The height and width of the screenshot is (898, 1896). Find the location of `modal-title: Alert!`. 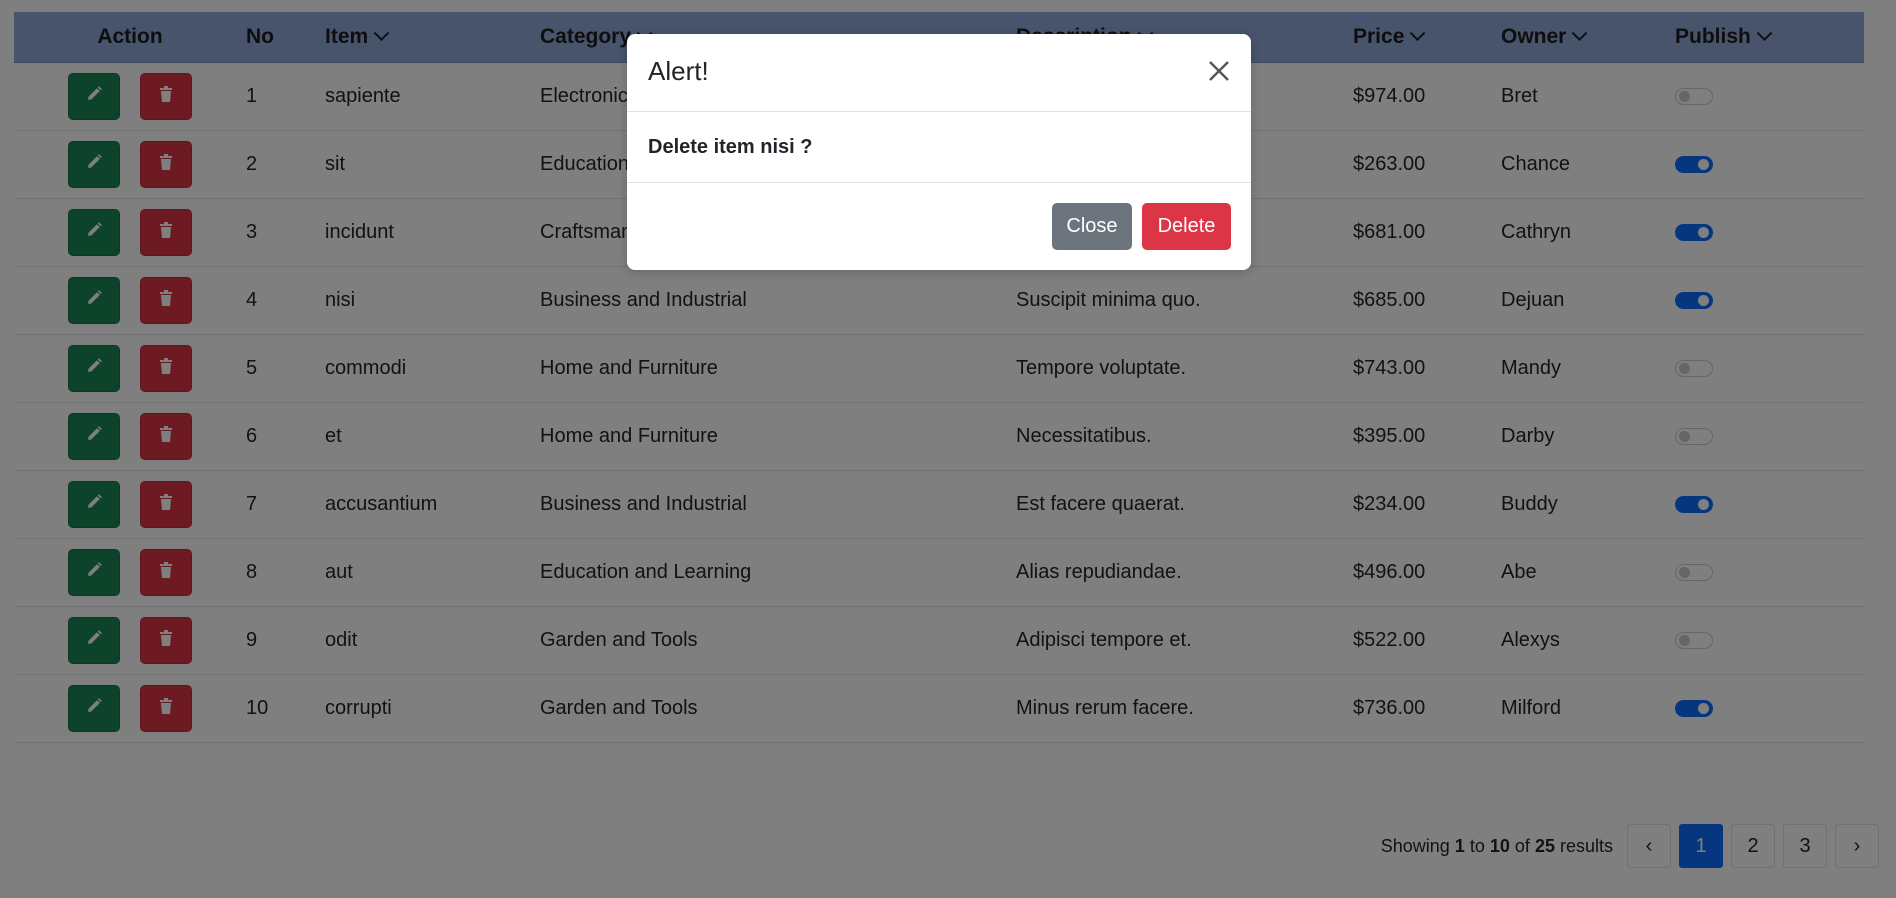

modal-title: Alert! is located at coordinates (678, 71).